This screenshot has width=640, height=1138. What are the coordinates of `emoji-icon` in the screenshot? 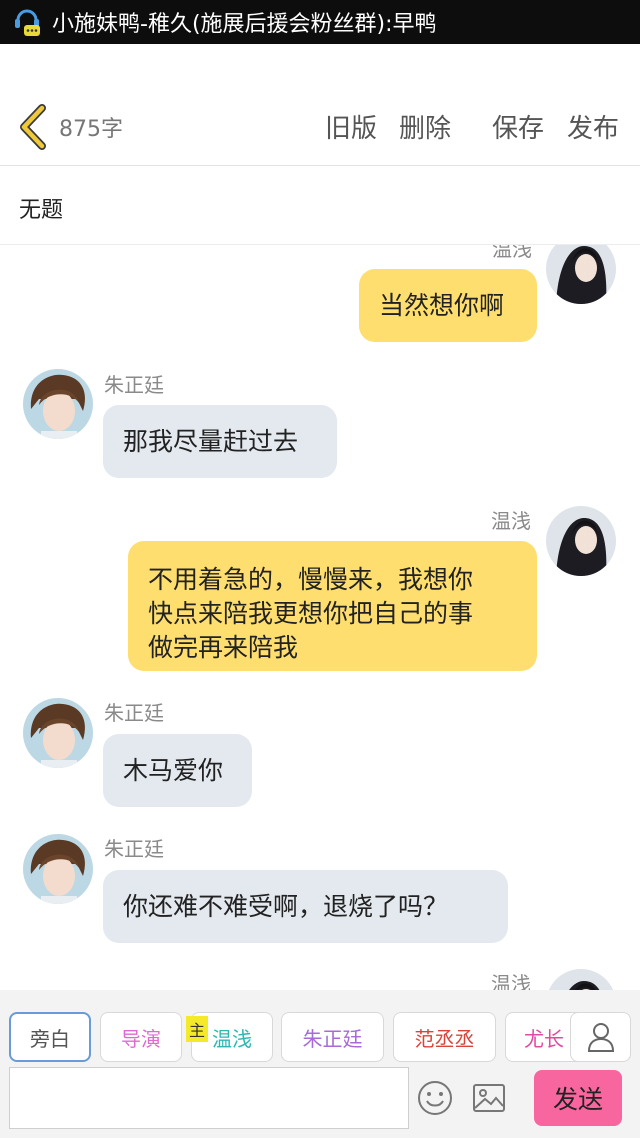 It's located at (435, 1098).